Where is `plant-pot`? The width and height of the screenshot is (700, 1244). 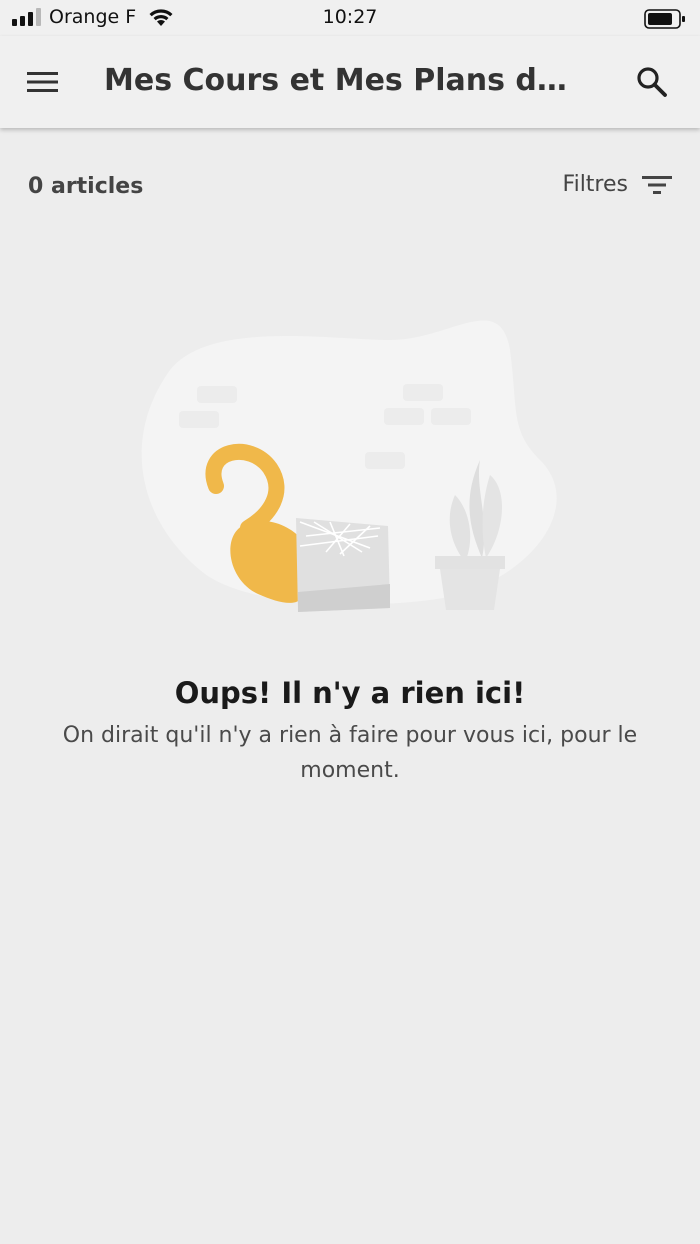 plant-pot is located at coordinates (470, 589).